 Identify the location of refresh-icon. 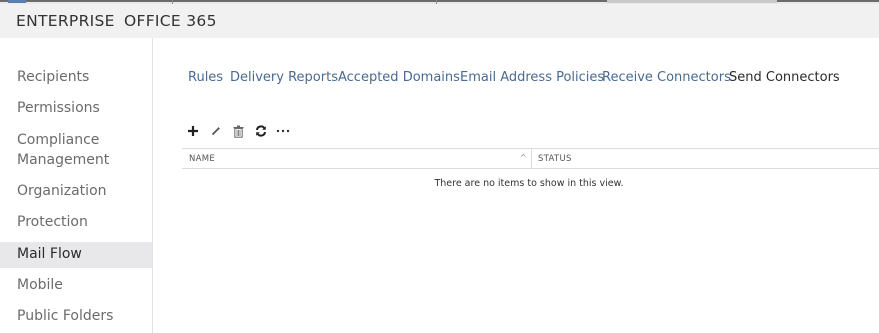
(261, 131).